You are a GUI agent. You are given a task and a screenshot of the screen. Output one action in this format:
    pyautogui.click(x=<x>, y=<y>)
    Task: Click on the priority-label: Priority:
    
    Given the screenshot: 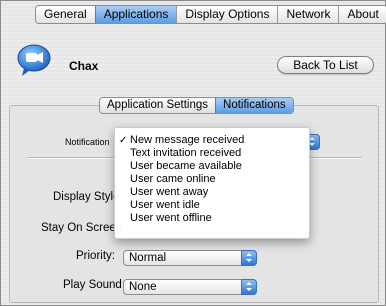 What is the action you would take?
    pyautogui.click(x=95, y=256)
    